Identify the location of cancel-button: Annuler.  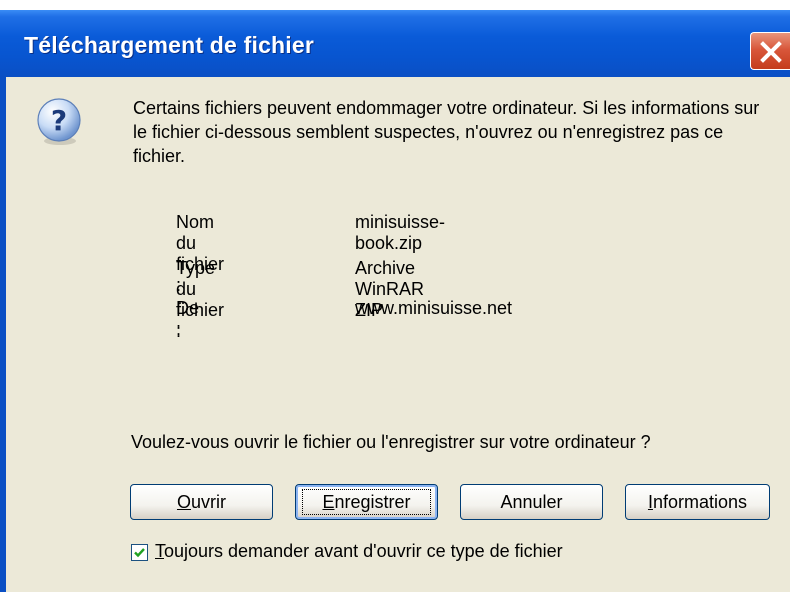
(531, 502).